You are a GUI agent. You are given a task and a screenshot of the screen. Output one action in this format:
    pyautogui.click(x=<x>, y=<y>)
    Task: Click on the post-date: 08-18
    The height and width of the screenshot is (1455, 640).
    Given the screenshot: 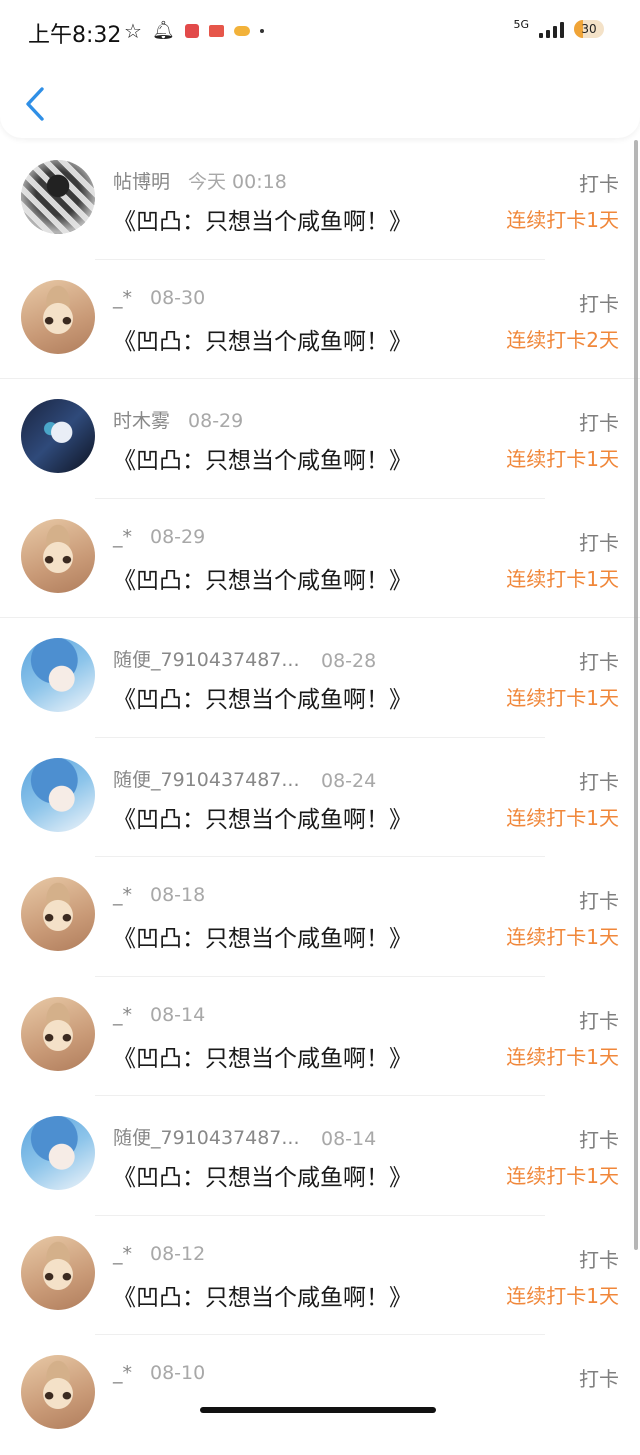 What is the action you would take?
    pyautogui.click(x=178, y=895)
    